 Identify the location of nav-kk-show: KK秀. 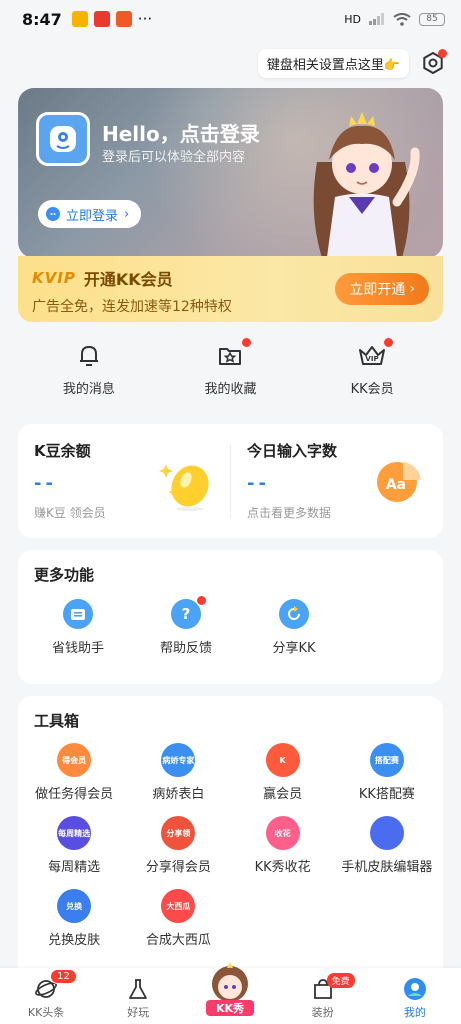
(230, 991).